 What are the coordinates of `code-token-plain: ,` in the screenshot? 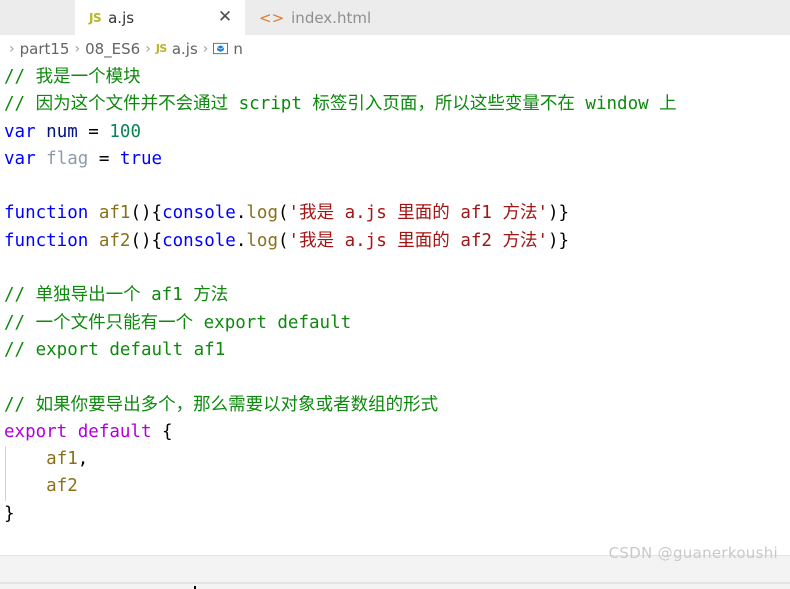 It's located at (83, 459).